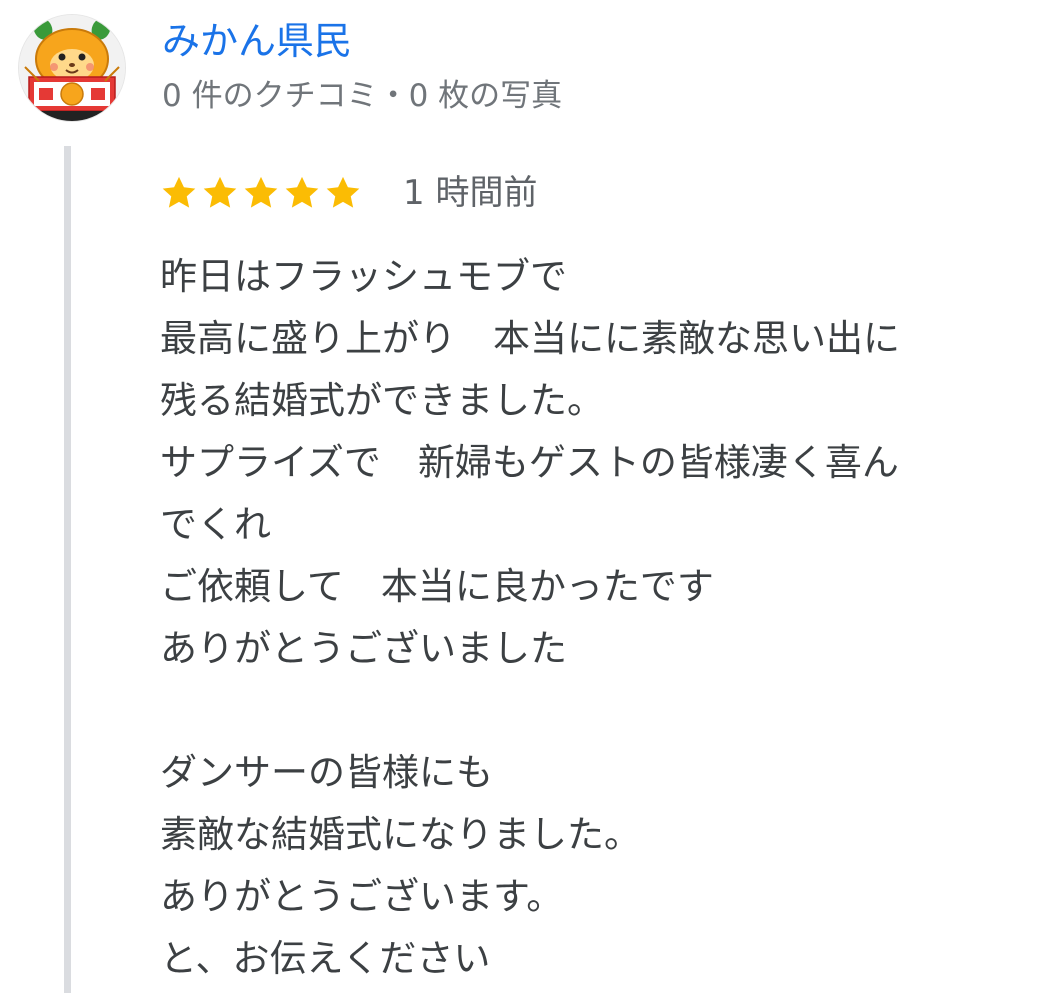 The width and height of the screenshot is (1048, 993). I want to click on review-line: ご依頼して 本当に良かったです, so click(437, 586).